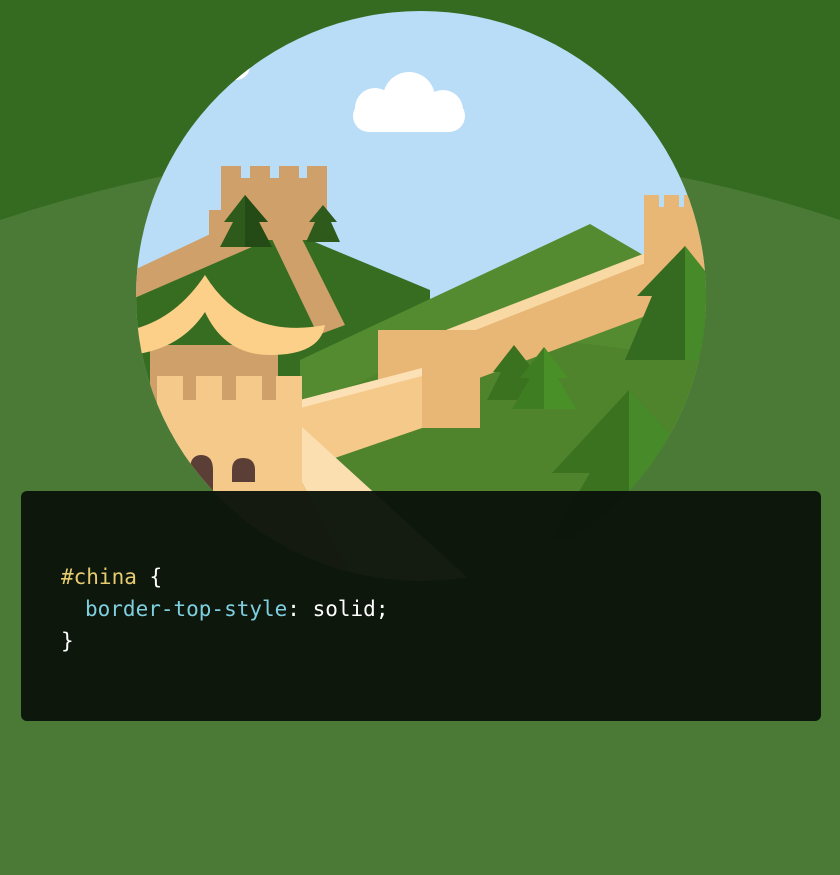 This screenshot has width=840, height=875. What do you see at coordinates (99, 577) in the screenshot?
I see `css-selector: #china` at bounding box center [99, 577].